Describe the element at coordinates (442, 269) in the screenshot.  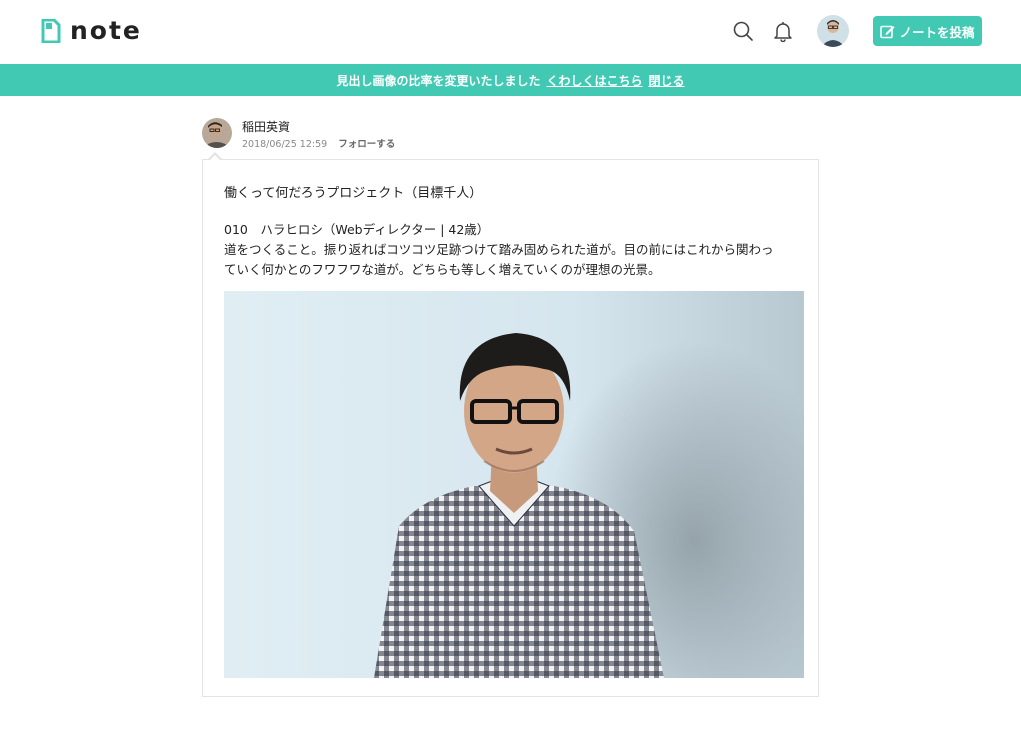
I see `post-body-line: ていく何かとのフワフワな道が。どちらも等しく増えていくのが理想の光景。` at that location.